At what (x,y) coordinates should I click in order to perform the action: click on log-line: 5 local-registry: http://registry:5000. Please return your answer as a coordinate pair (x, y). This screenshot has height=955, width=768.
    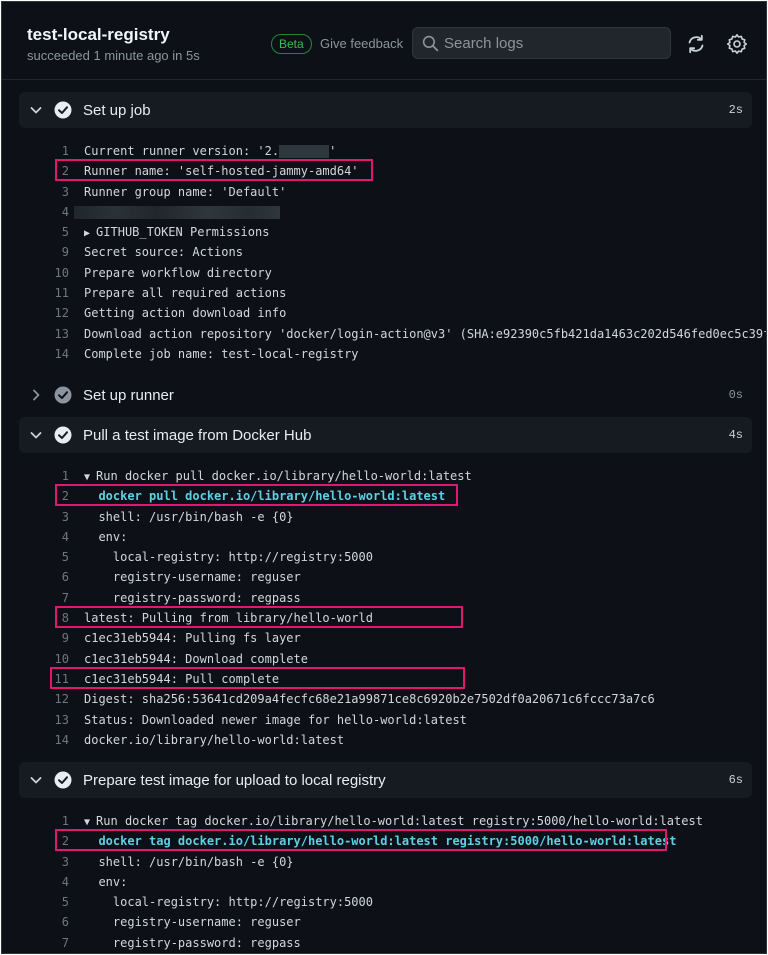
    Looking at the image, I should click on (385, 557).